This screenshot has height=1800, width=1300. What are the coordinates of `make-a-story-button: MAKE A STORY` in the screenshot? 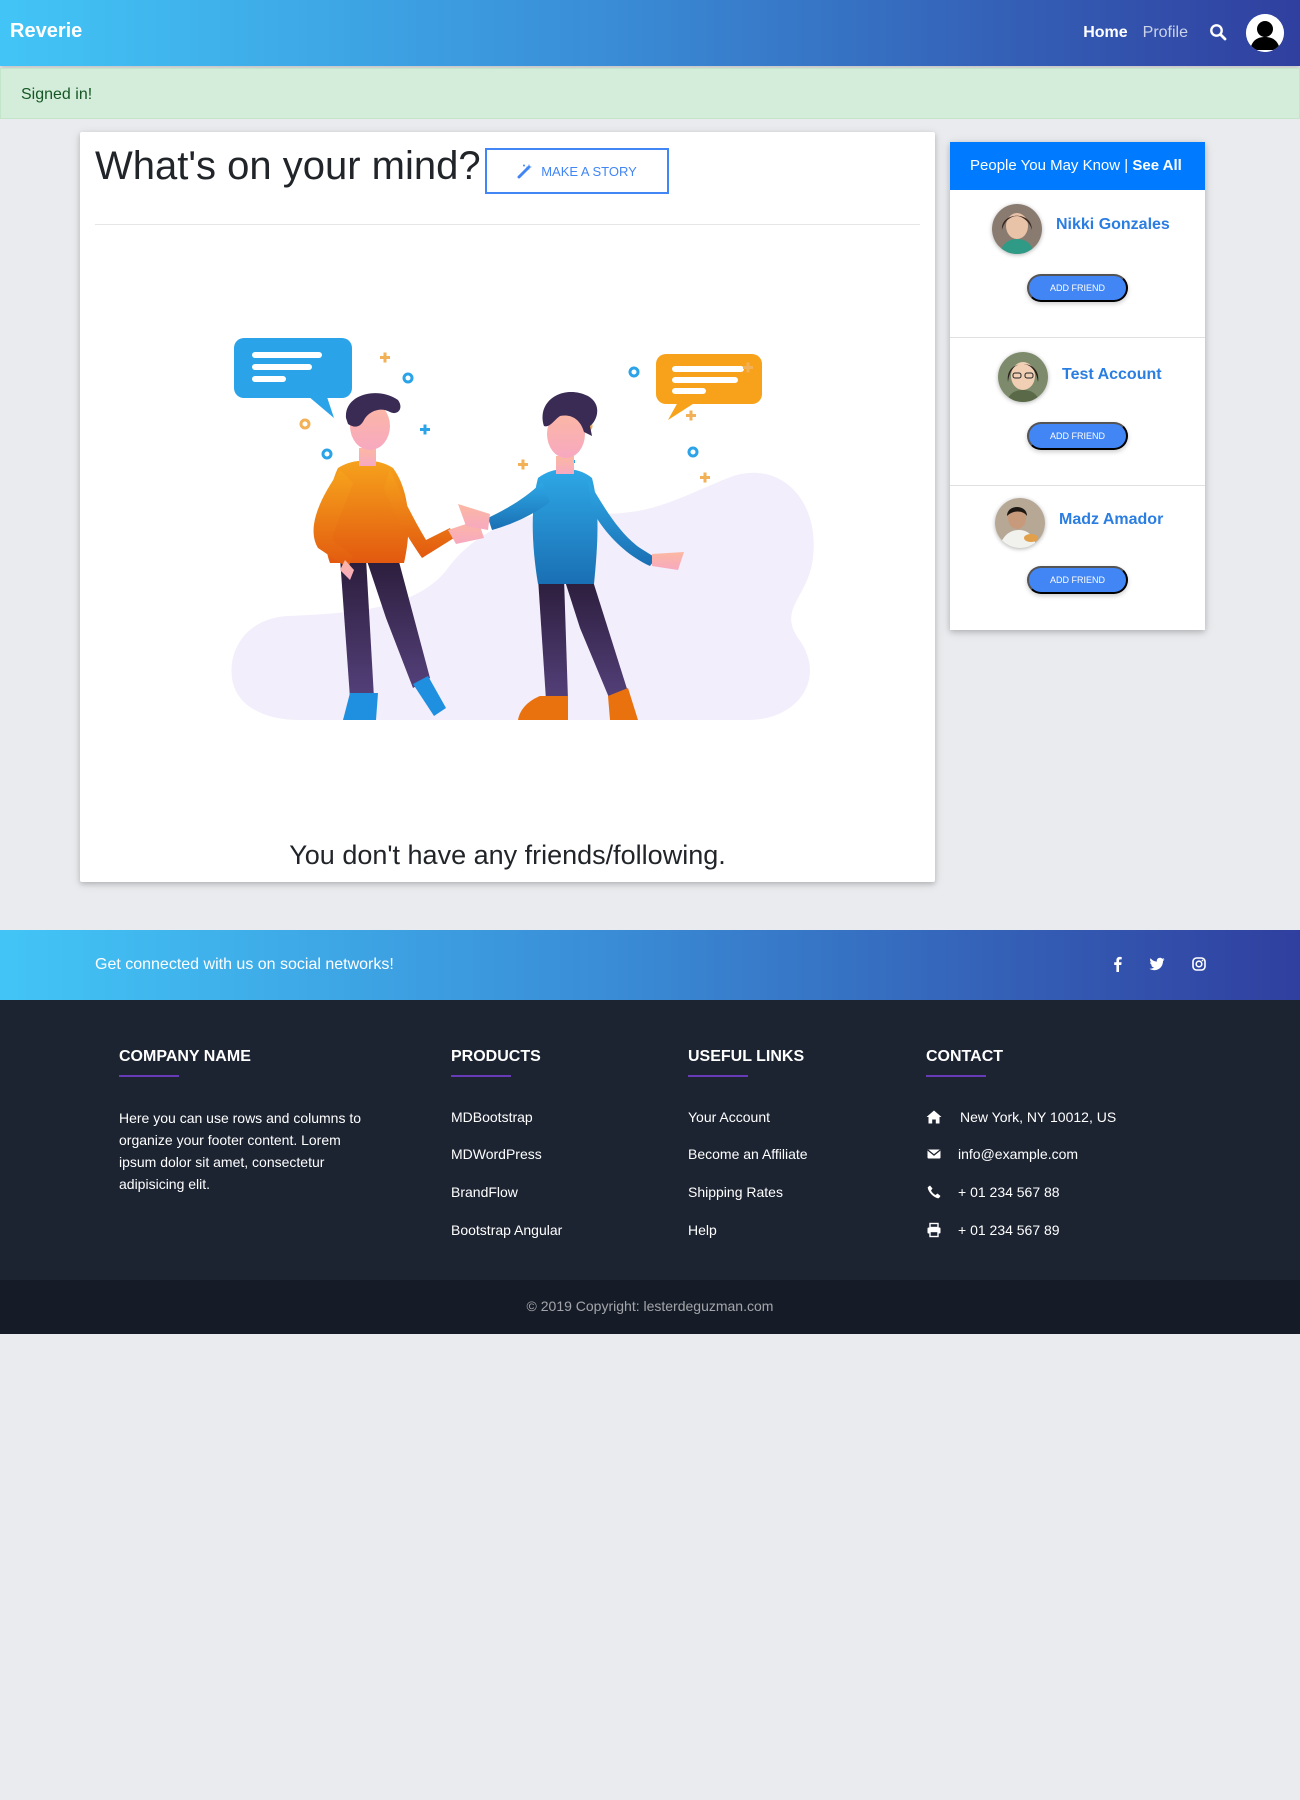 It's located at (577, 171).